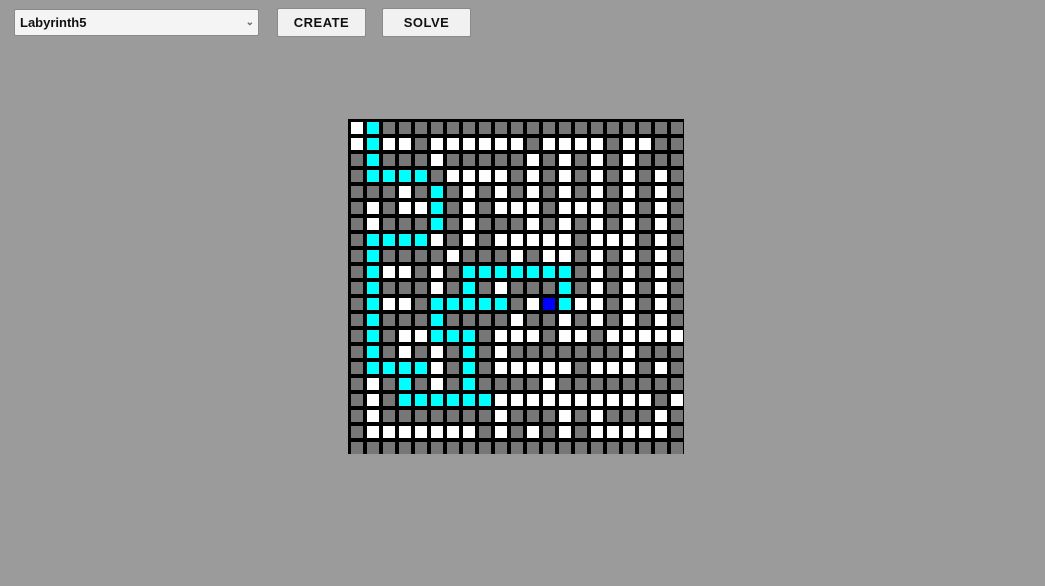  I want to click on maze-select-dropdown: Labyrinth5 ⌄, so click(136, 22).